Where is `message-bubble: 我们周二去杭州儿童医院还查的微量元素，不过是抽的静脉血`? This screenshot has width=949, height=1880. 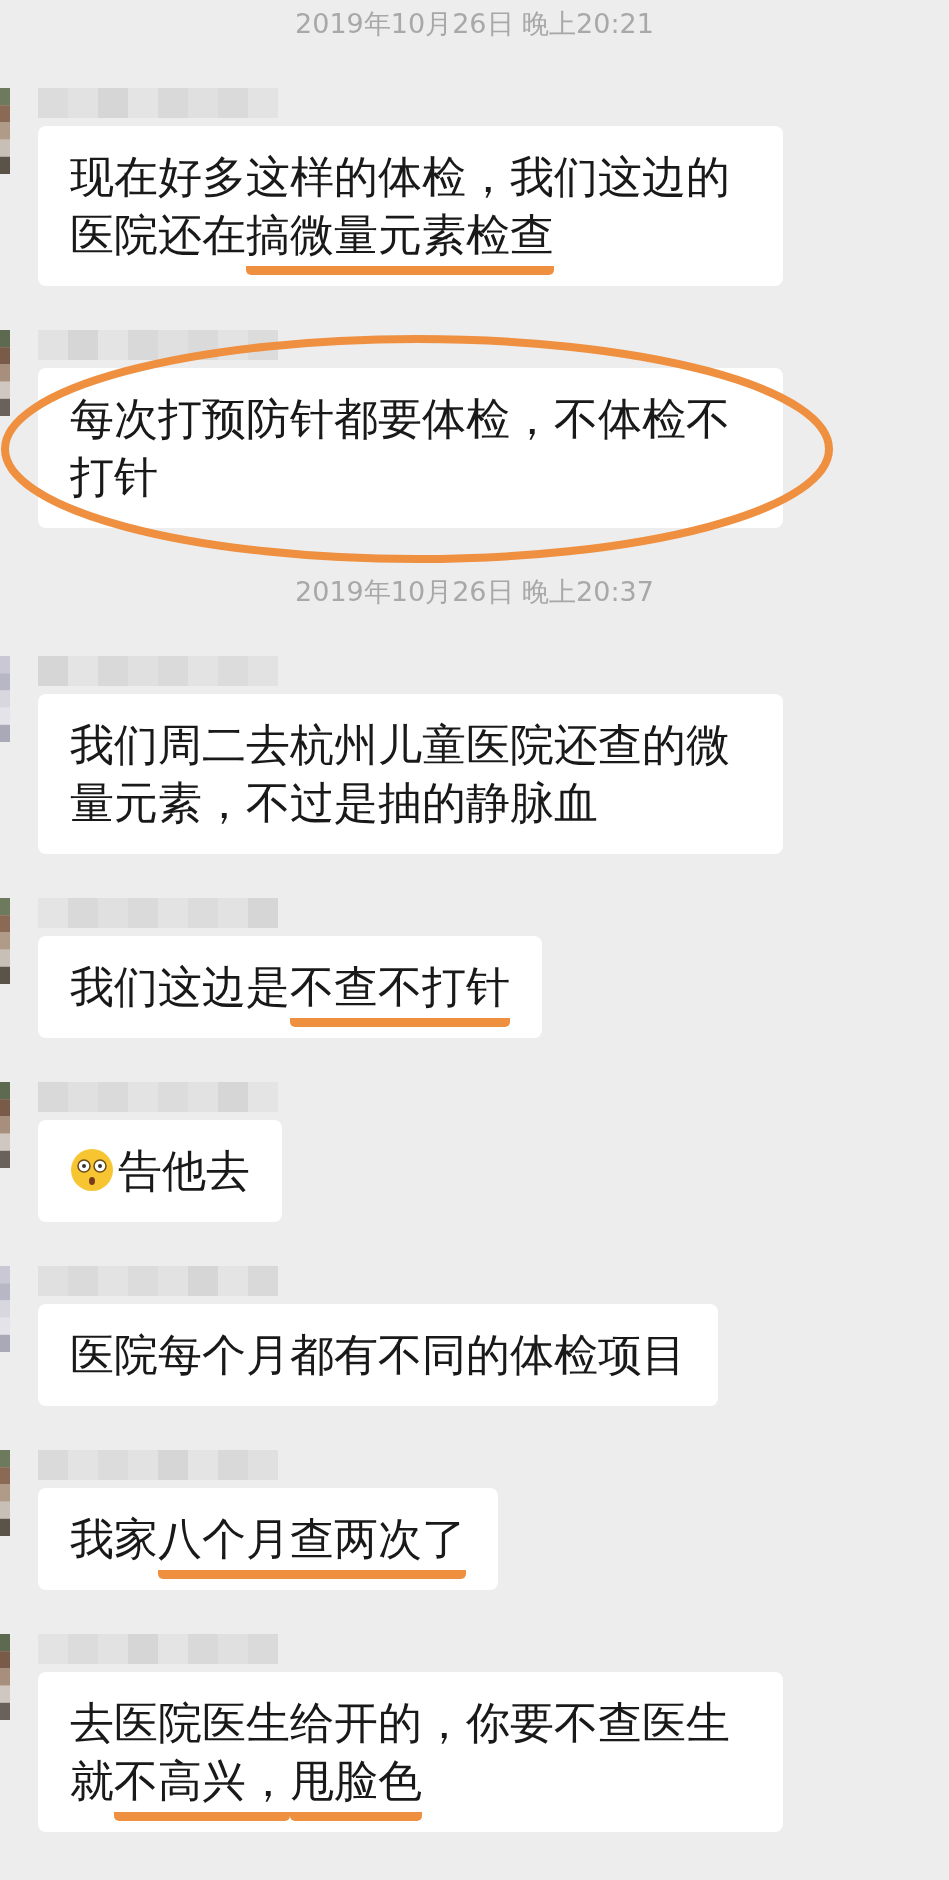
message-bubble: 我们周二去杭州儿童医院还查的微量元素，不过是抽的静脉血 is located at coordinates (410, 774).